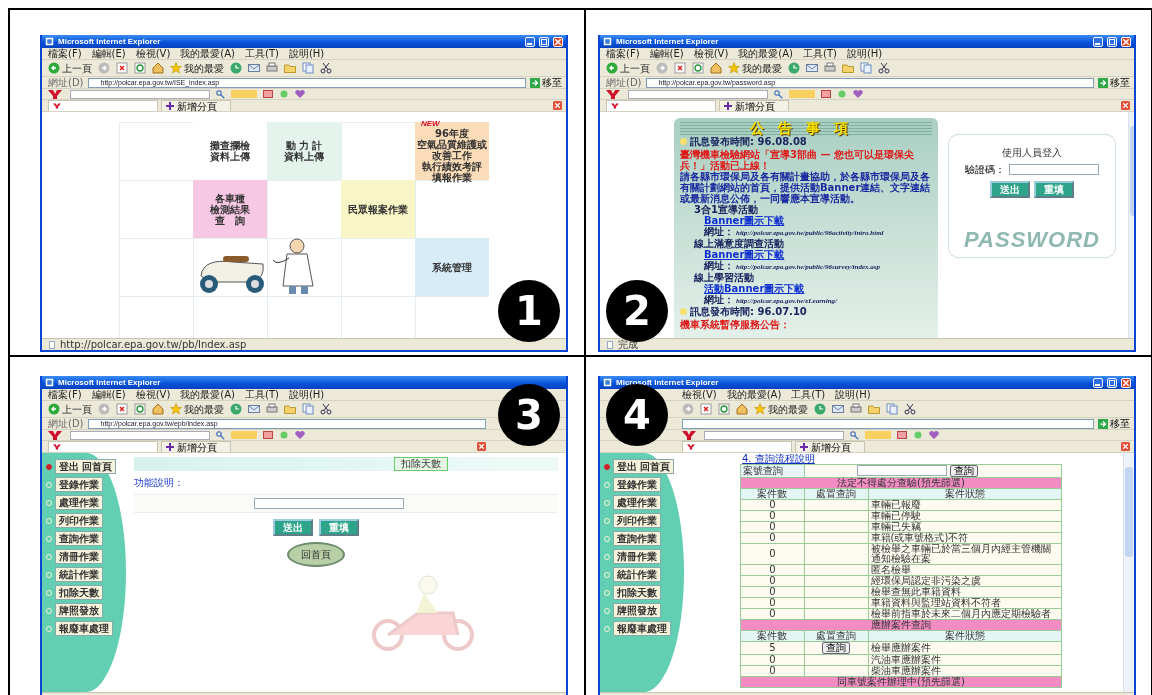 The height and width of the screenshot is (695, 1152). I want to click on case-number-field, so click(901, 470).